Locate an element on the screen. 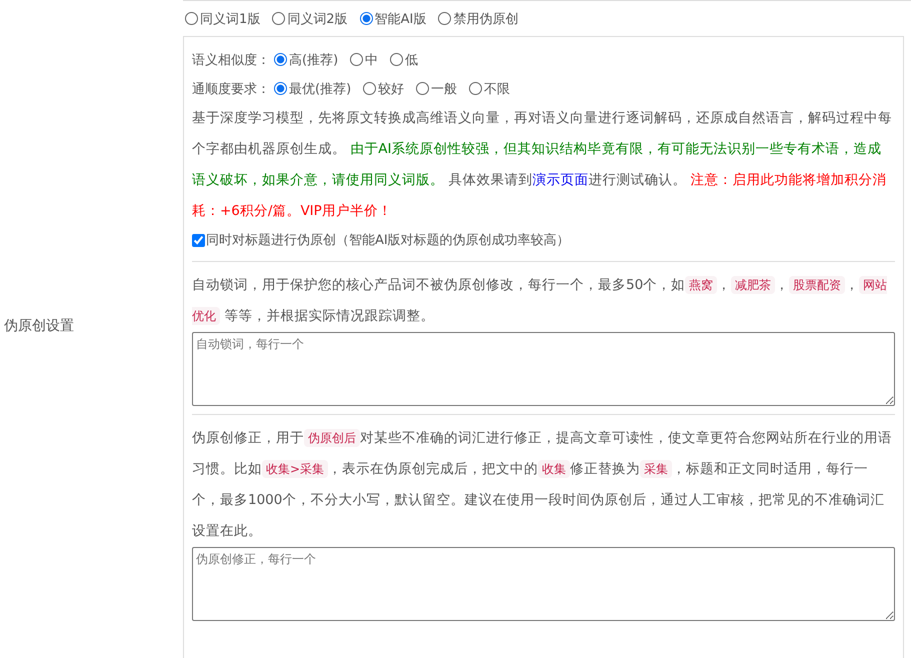 This screenshot has width=911, height=658. fluency-label: 通顺度要求： is located at coordinates (231, 89).